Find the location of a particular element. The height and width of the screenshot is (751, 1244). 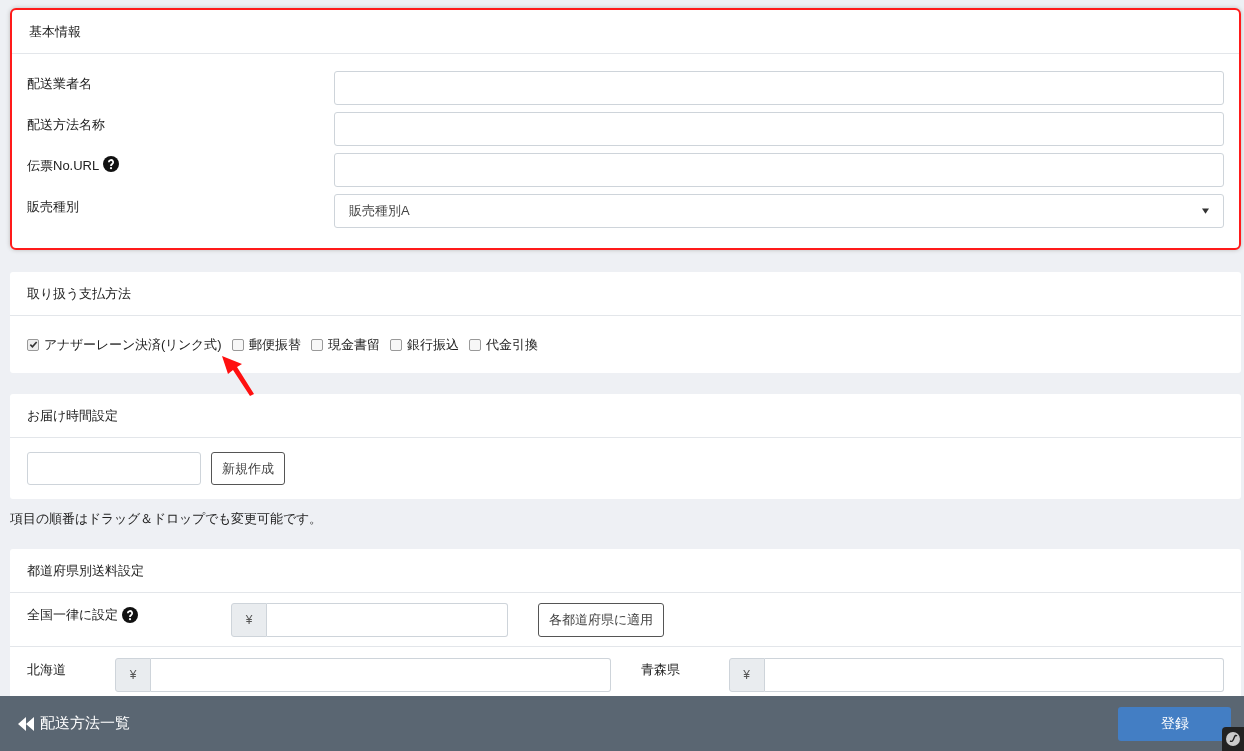

field-label: 伝票No.URL is located at coordinates (63, 166).